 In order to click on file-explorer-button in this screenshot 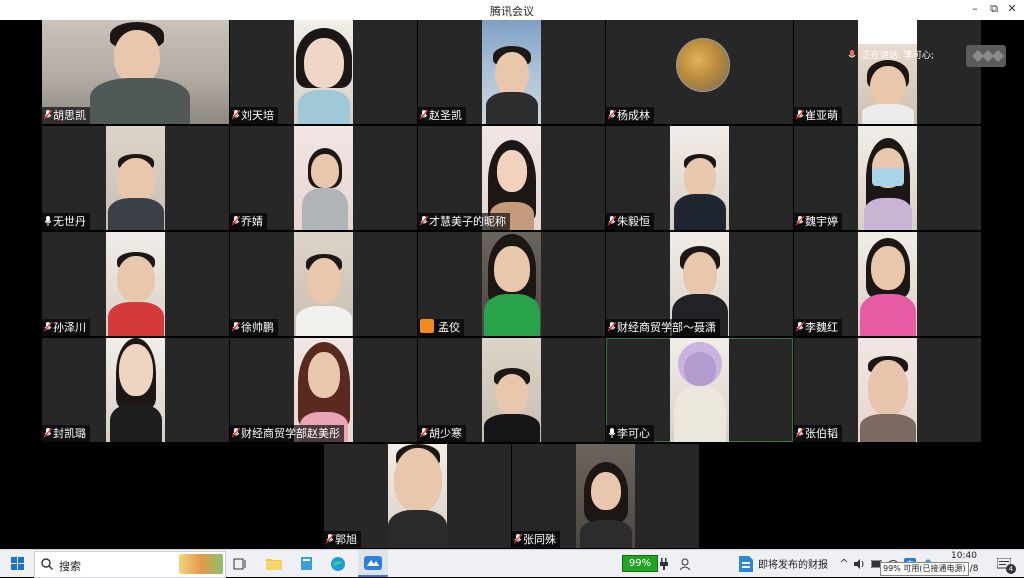, I will do `click(274, 563)`.